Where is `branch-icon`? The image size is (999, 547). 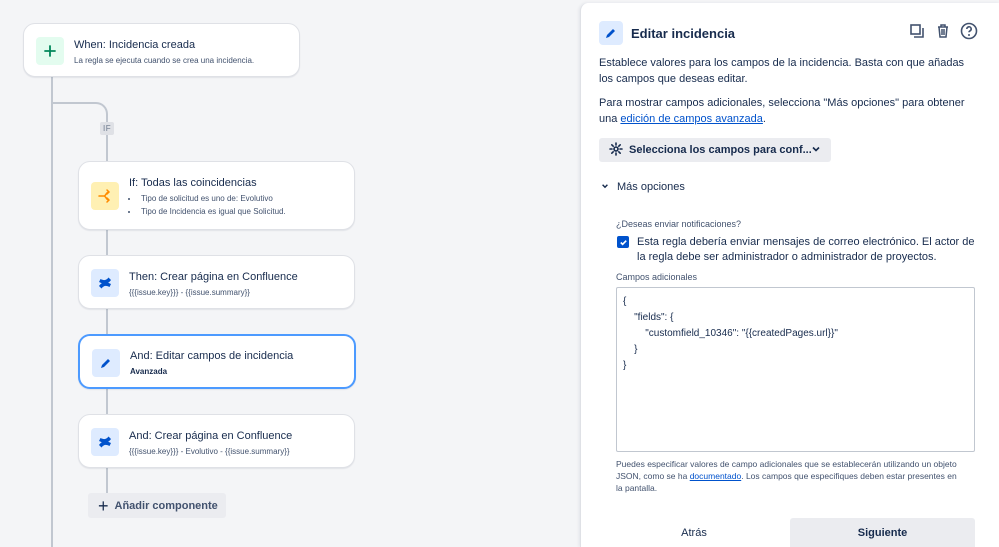
branch-icon is located at coordinates (105, 196).